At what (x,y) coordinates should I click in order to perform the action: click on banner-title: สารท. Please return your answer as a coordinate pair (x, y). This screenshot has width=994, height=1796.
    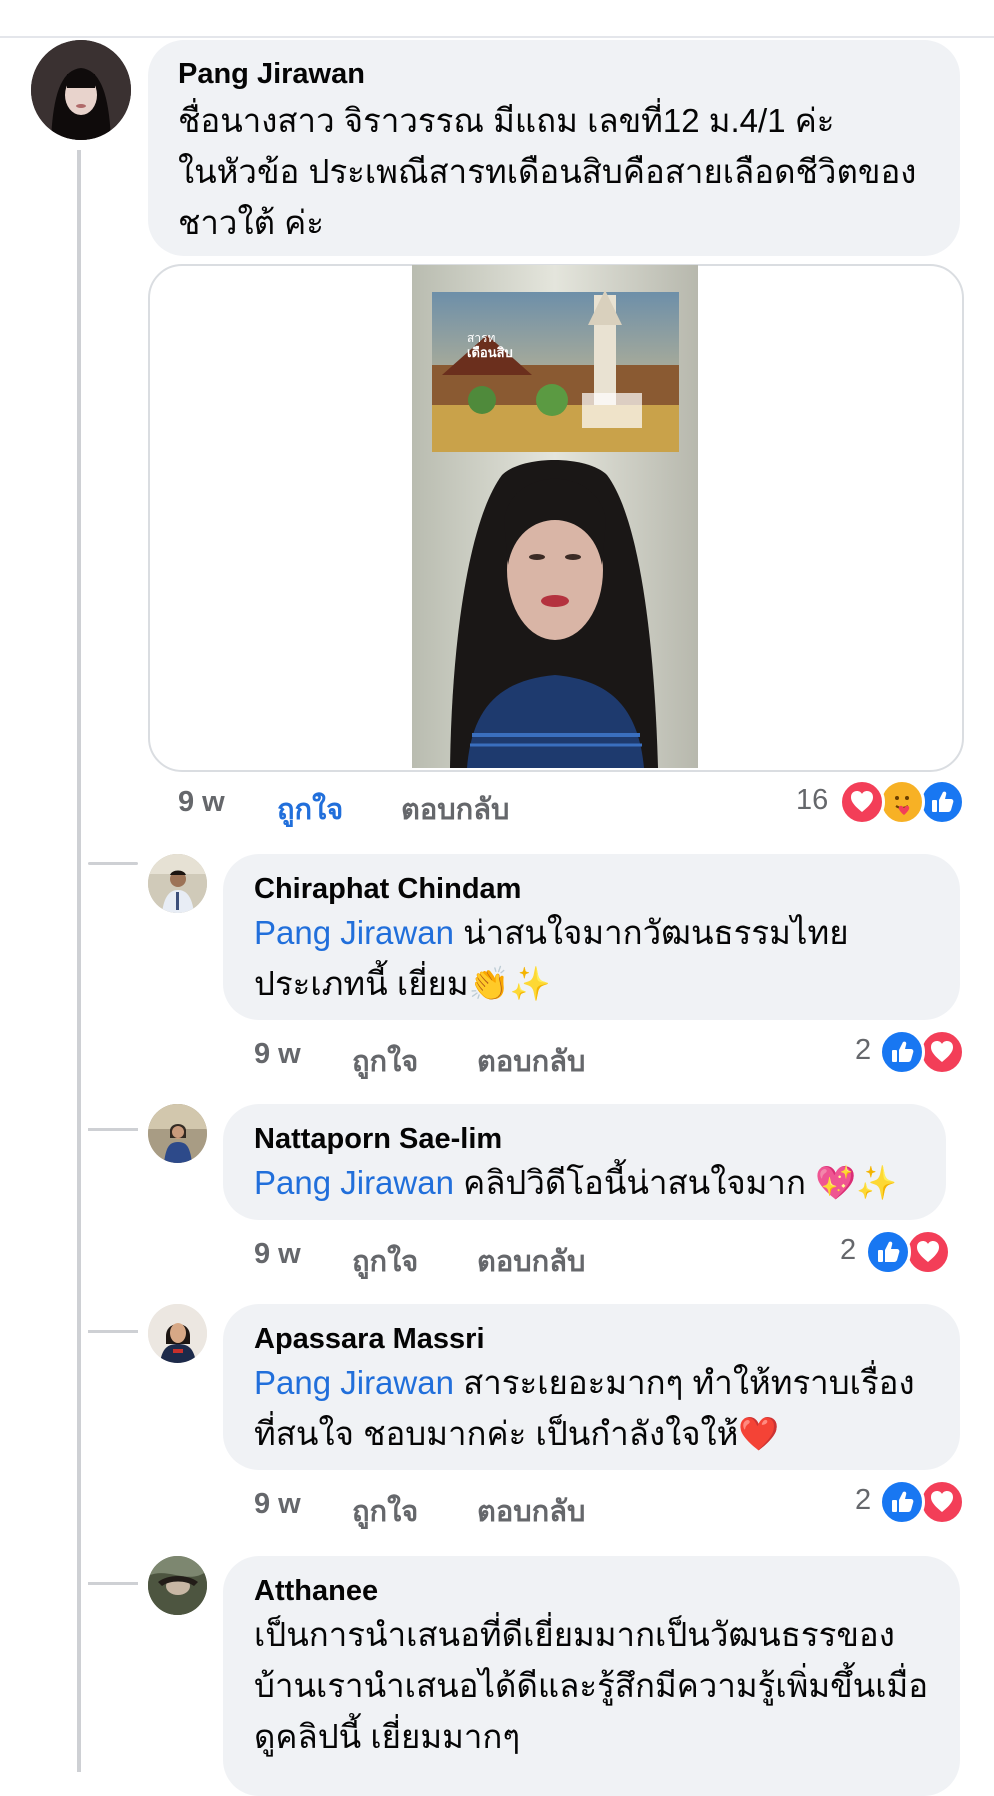
    Looking at the image, I should click on (481, 338).